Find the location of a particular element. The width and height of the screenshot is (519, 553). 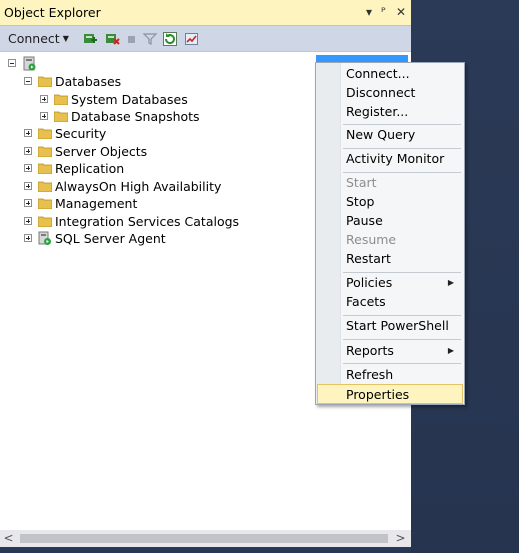

dropdown-icon: ▾ is located at coordinates (369, 12).